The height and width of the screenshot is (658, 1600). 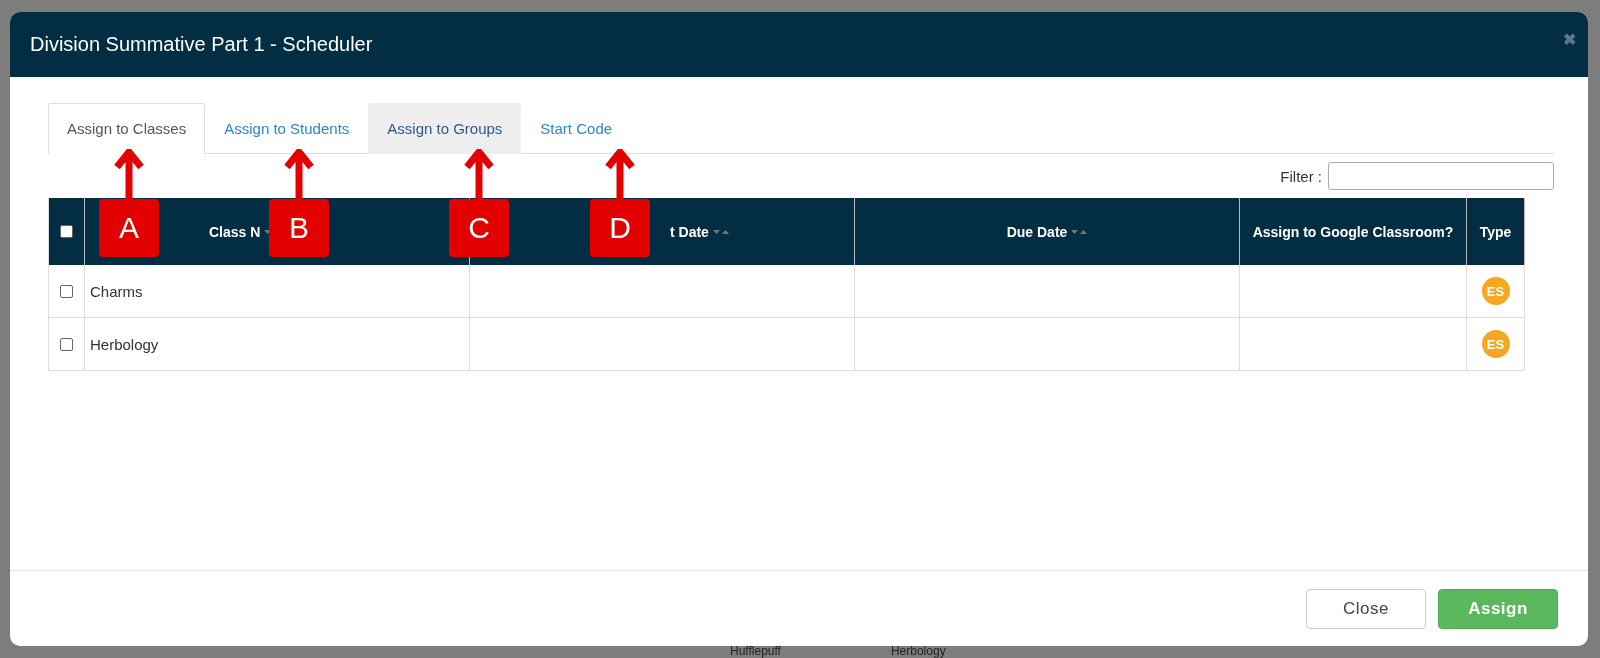 I want to click on tab: Assign to Groups, so click(x=445, y=128).